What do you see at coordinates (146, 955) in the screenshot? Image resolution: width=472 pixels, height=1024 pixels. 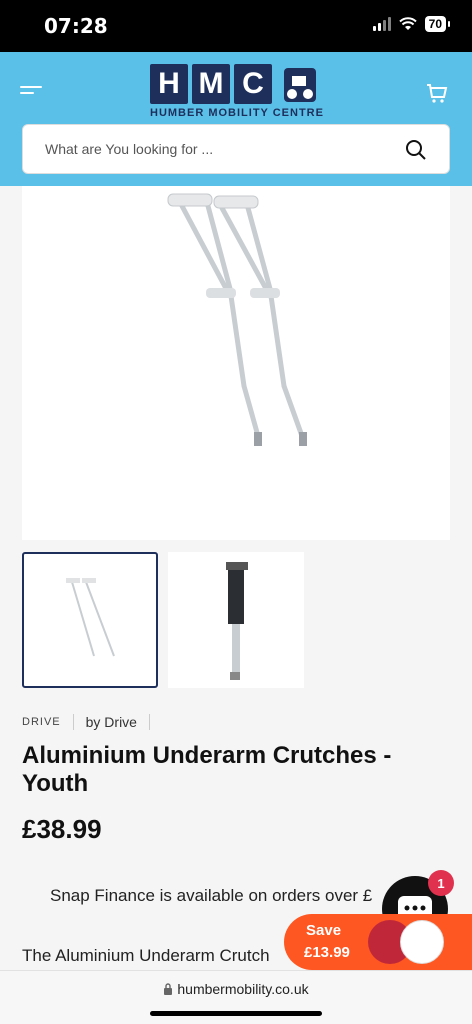 I see `product-description: The Aluminium Underarm Crutch` at bounding box center [146, 955].